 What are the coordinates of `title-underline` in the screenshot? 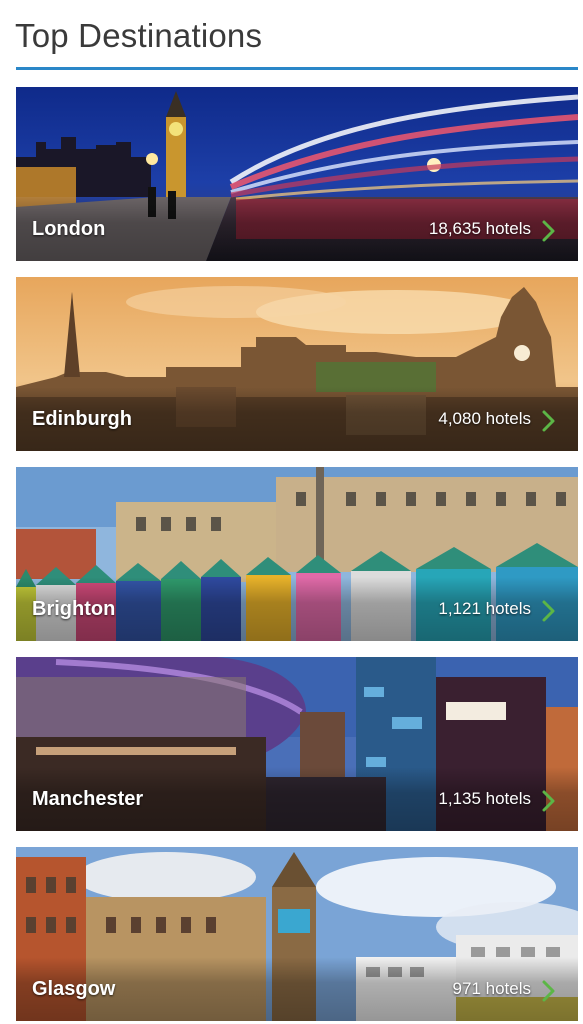 It's located at (297, 68).